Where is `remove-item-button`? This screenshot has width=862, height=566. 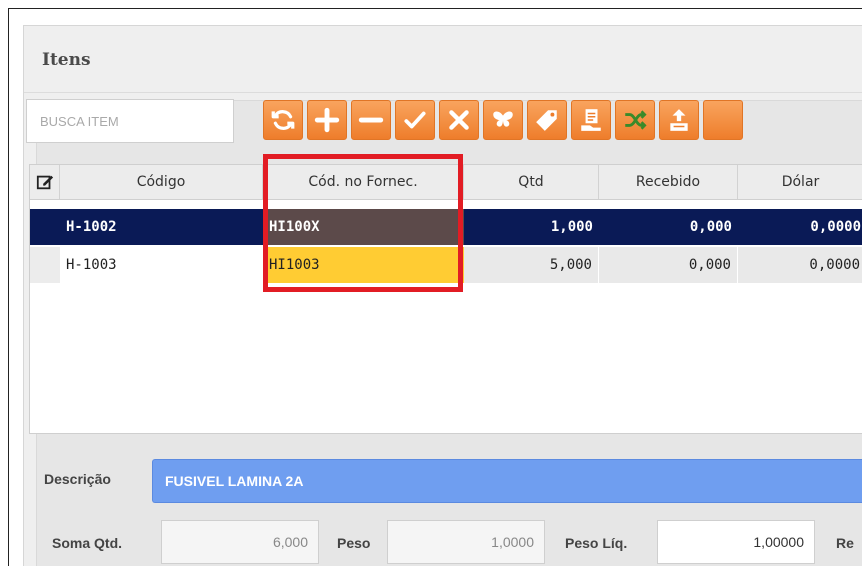 remove-item-button is located at coordinates (371, 120).